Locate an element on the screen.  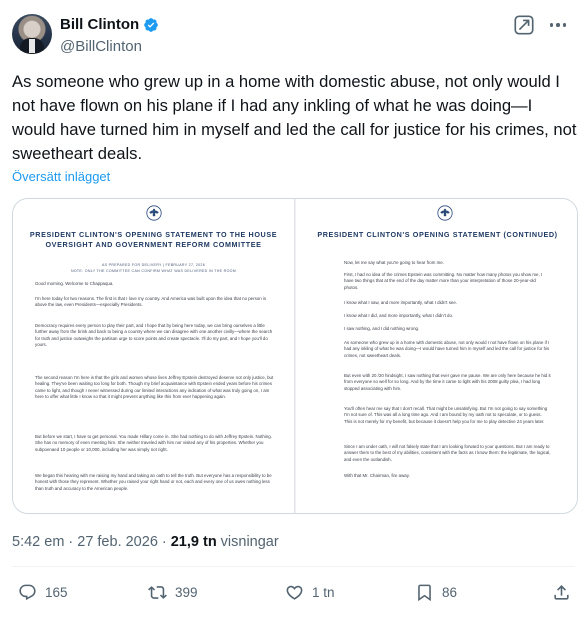
tweet-header: Bill Clinton @BillClinton is located at coordinates (293, 35).